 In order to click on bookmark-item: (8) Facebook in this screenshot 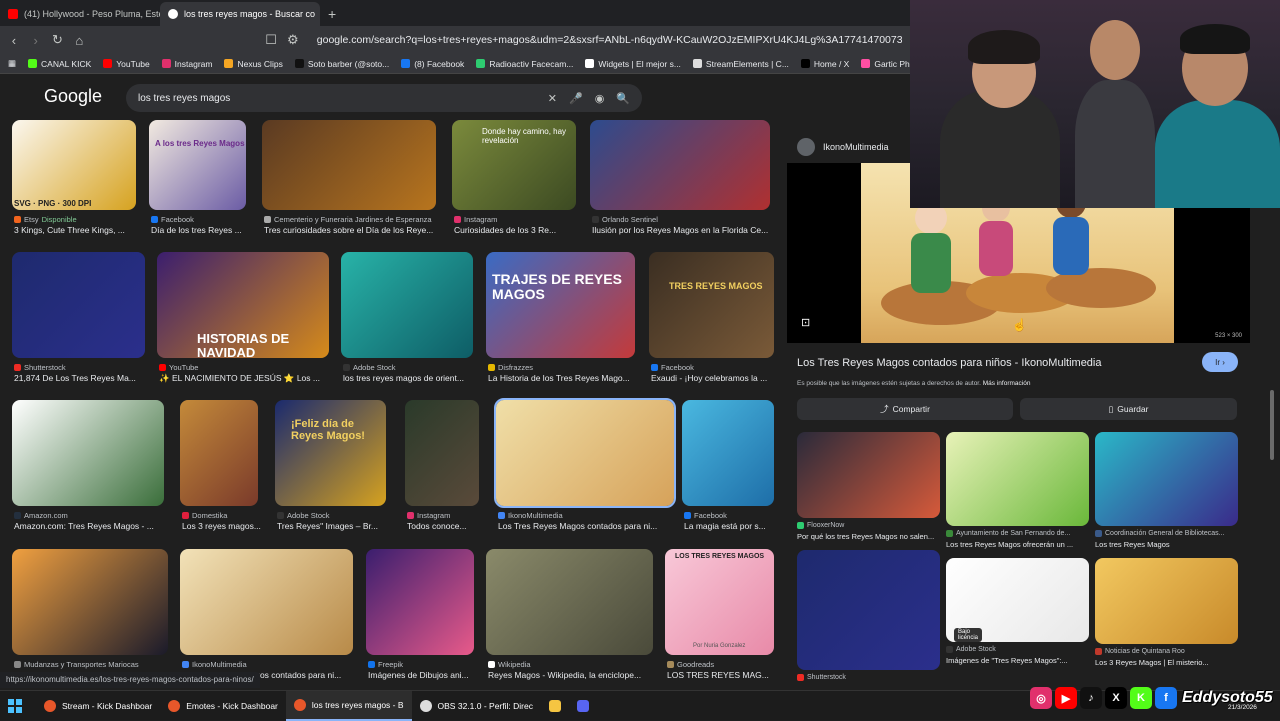, I will do `click(432, 64)`.